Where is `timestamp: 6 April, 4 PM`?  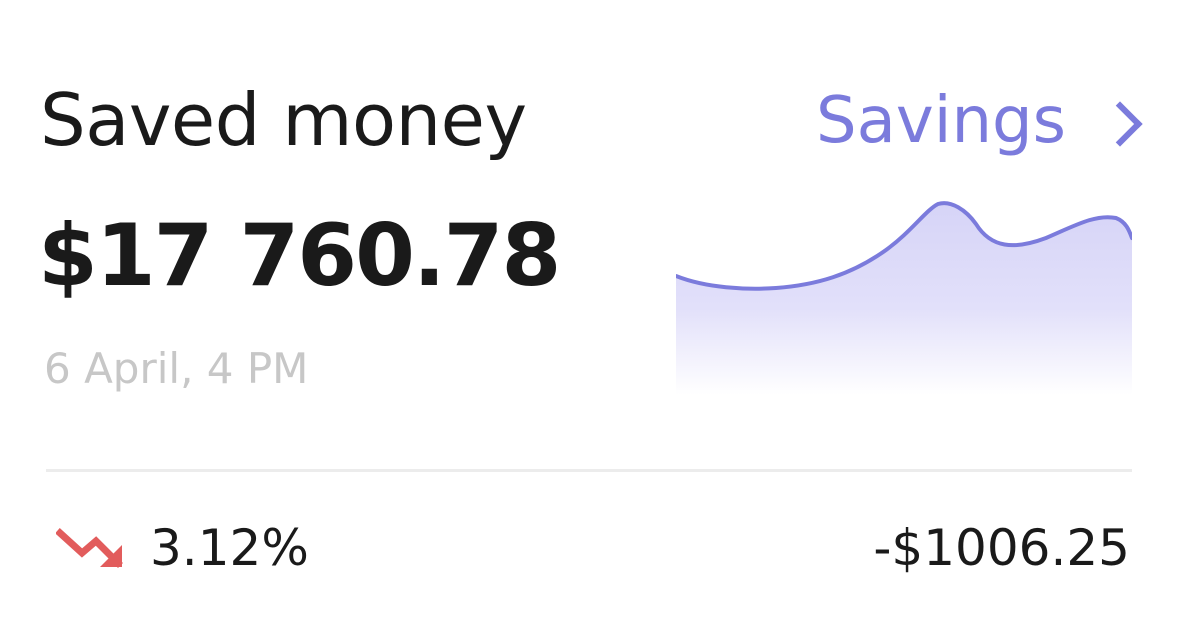
timestamp: 6 April, 4 PM is located at coordinates (176, 368).